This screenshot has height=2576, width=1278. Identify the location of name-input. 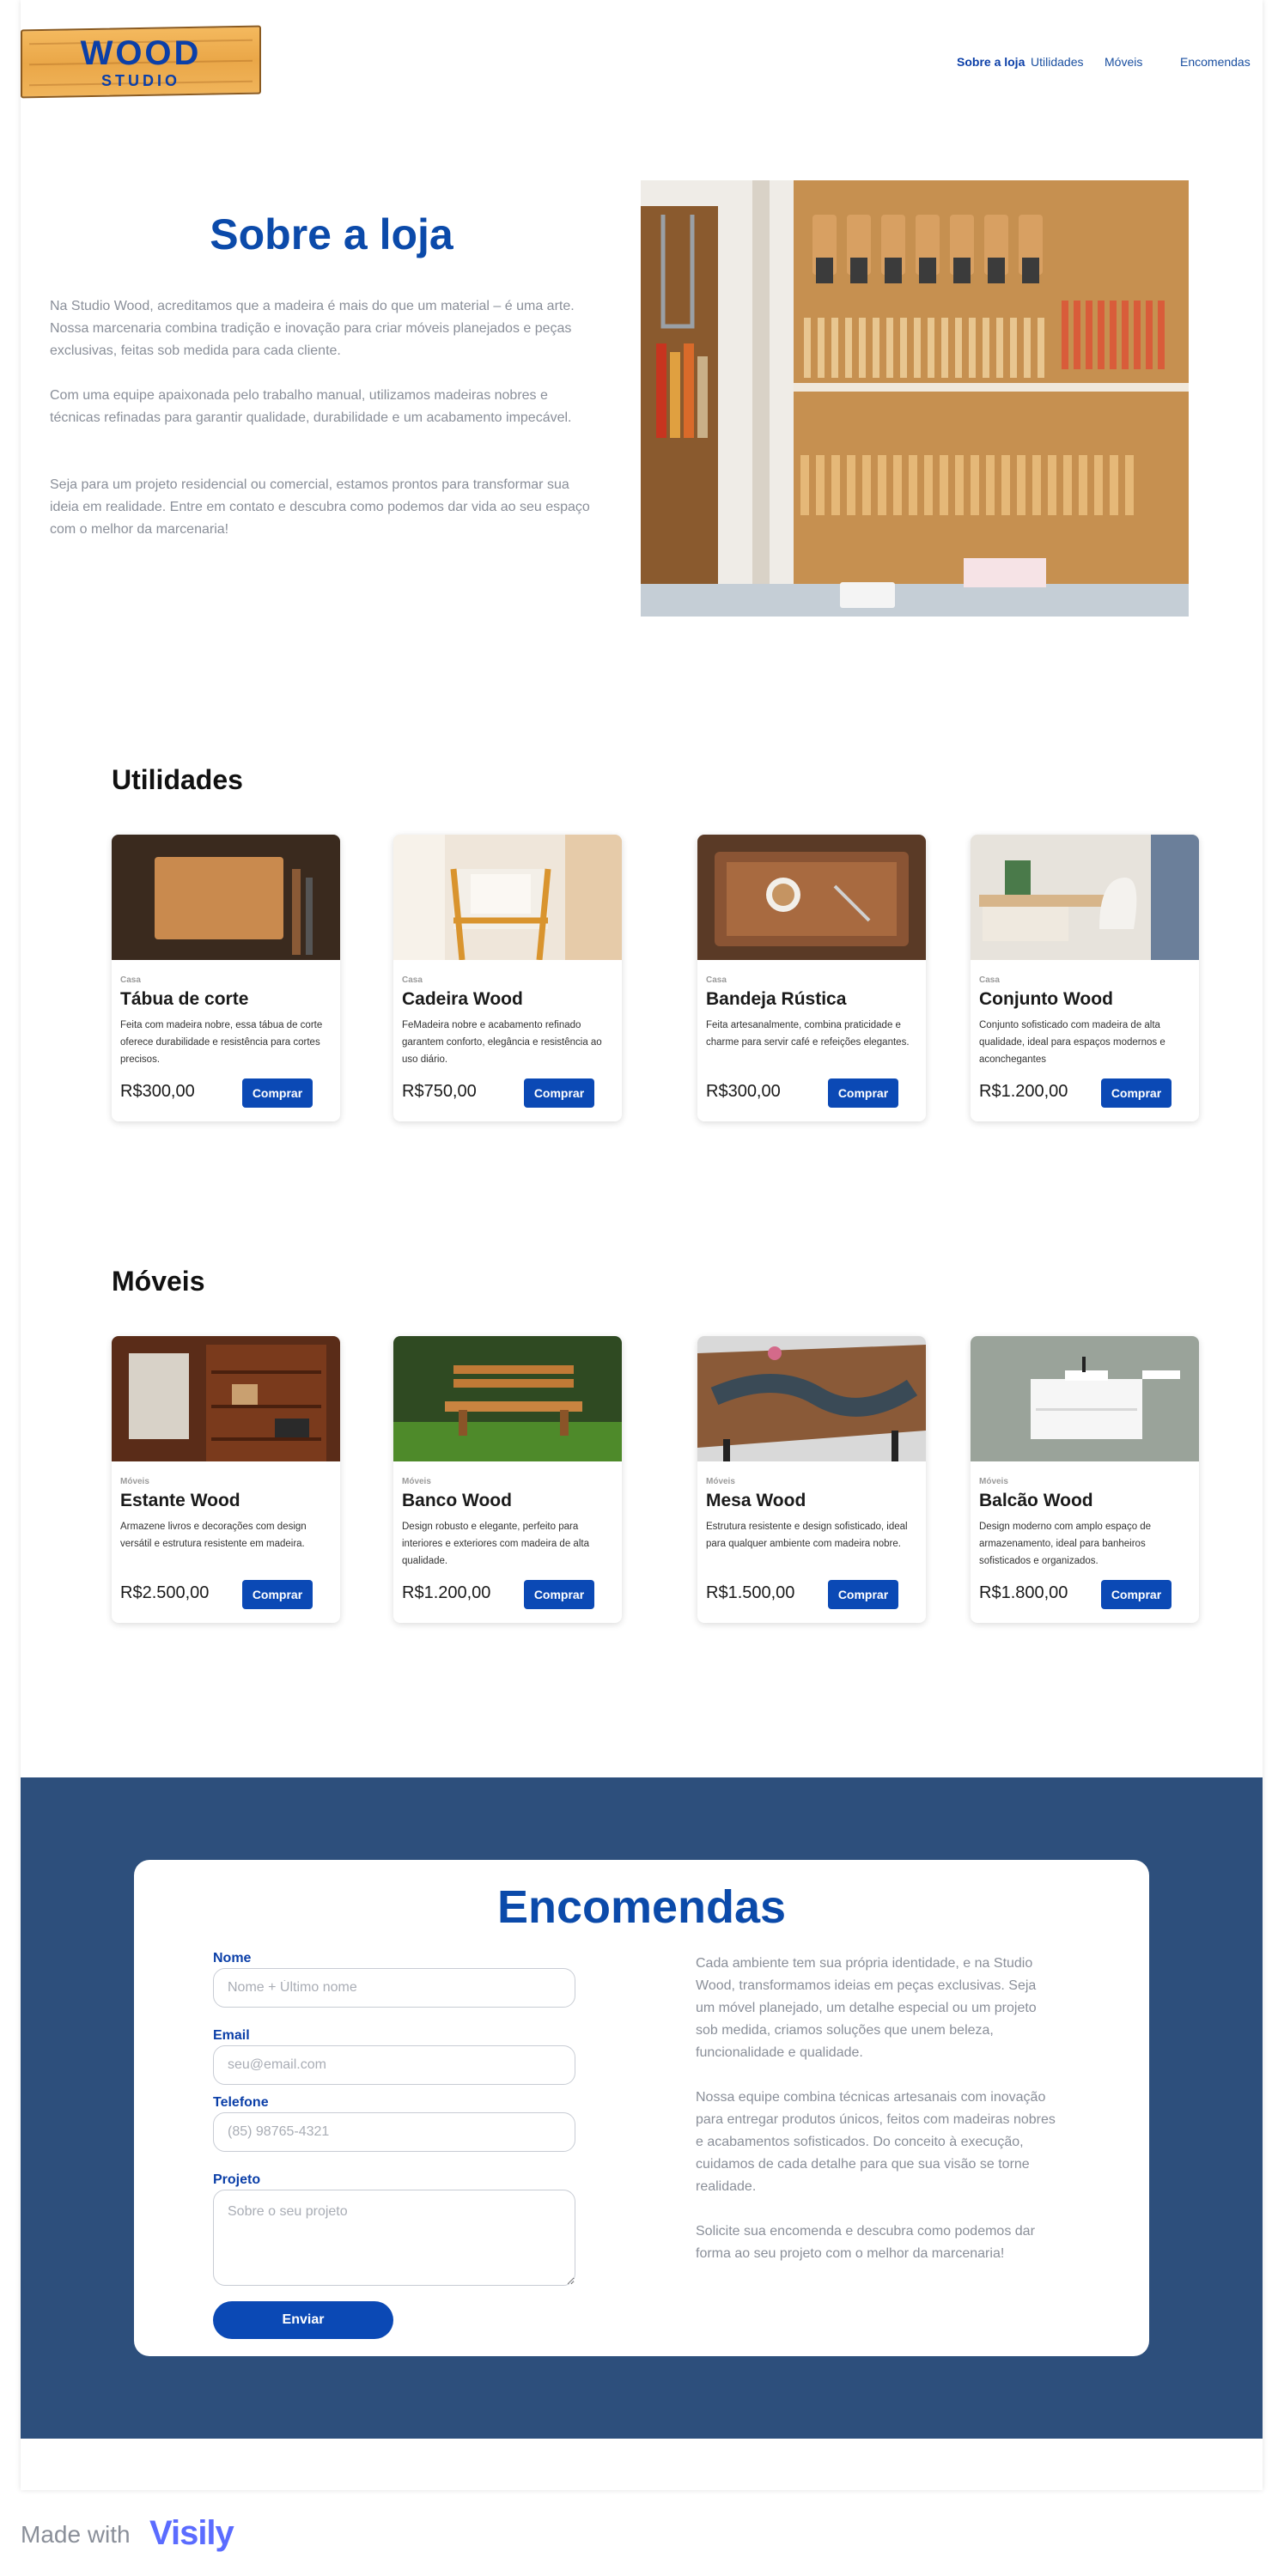
(394, 1988).